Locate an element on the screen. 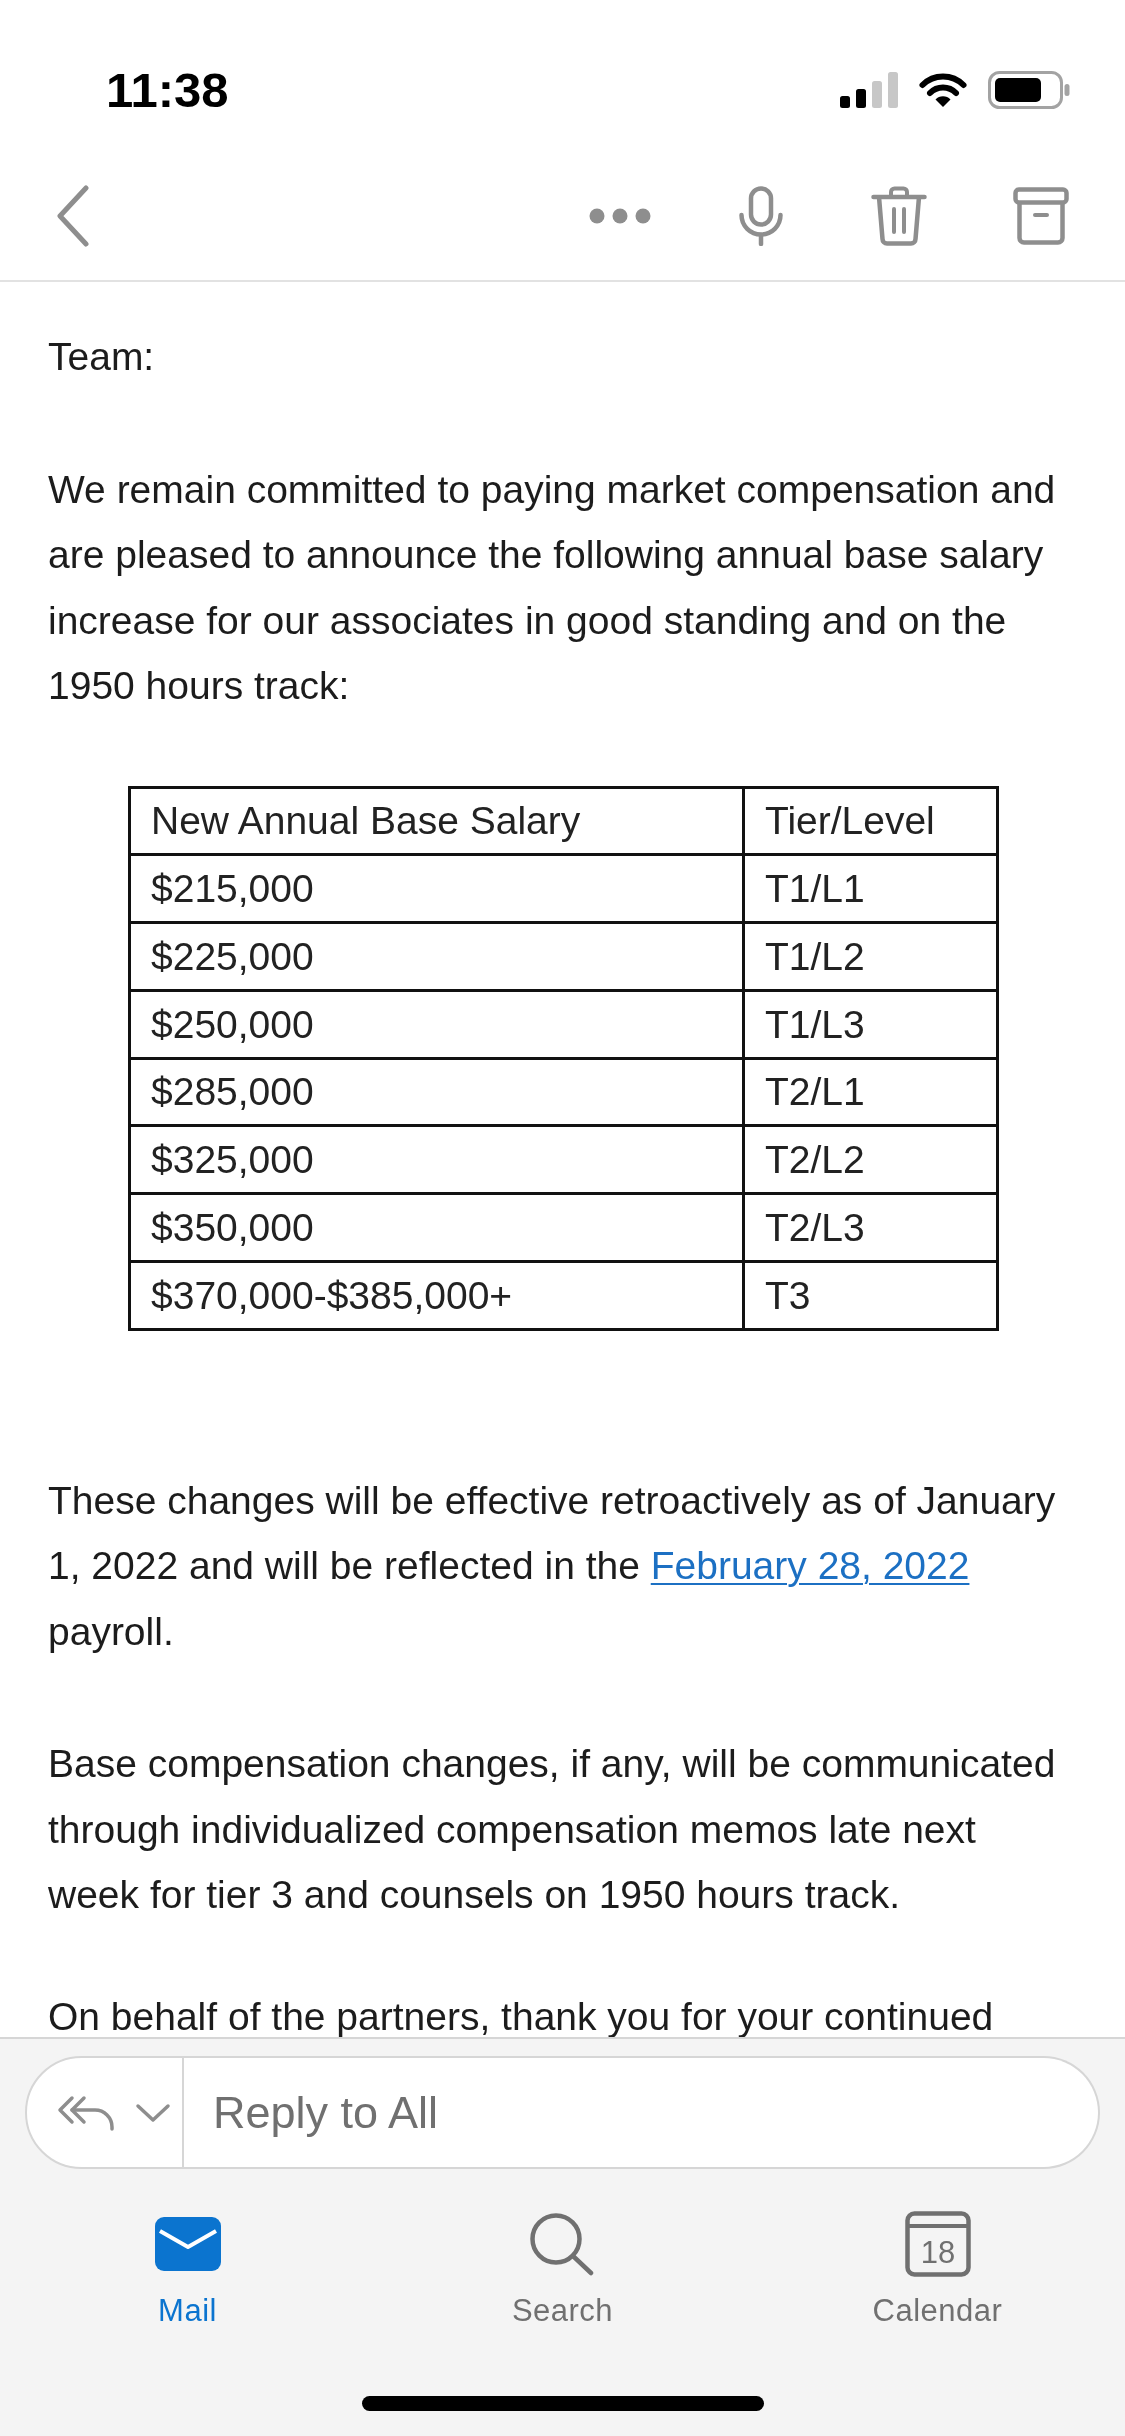 The width and height of the screenshot is (1125, 2436). delete-button is located at coordinates (899, 216).